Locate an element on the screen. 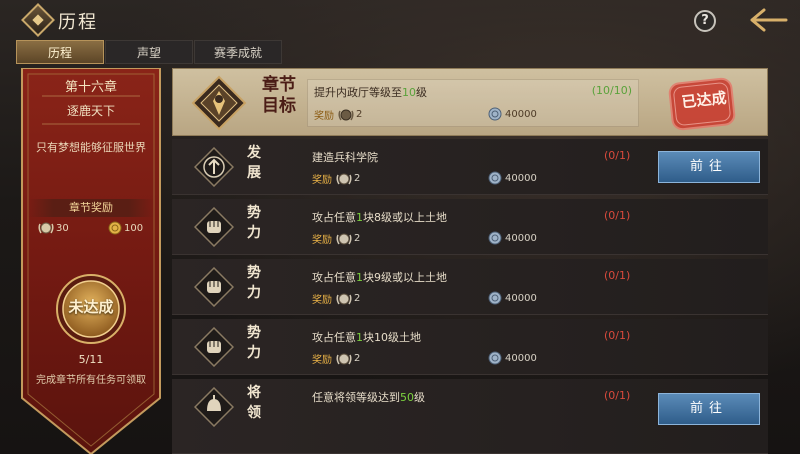 Image resolution: width=800 pixels, height=454 pixels. chapter-reward-title: 章节奖励 is located at coordinates (91, 208).